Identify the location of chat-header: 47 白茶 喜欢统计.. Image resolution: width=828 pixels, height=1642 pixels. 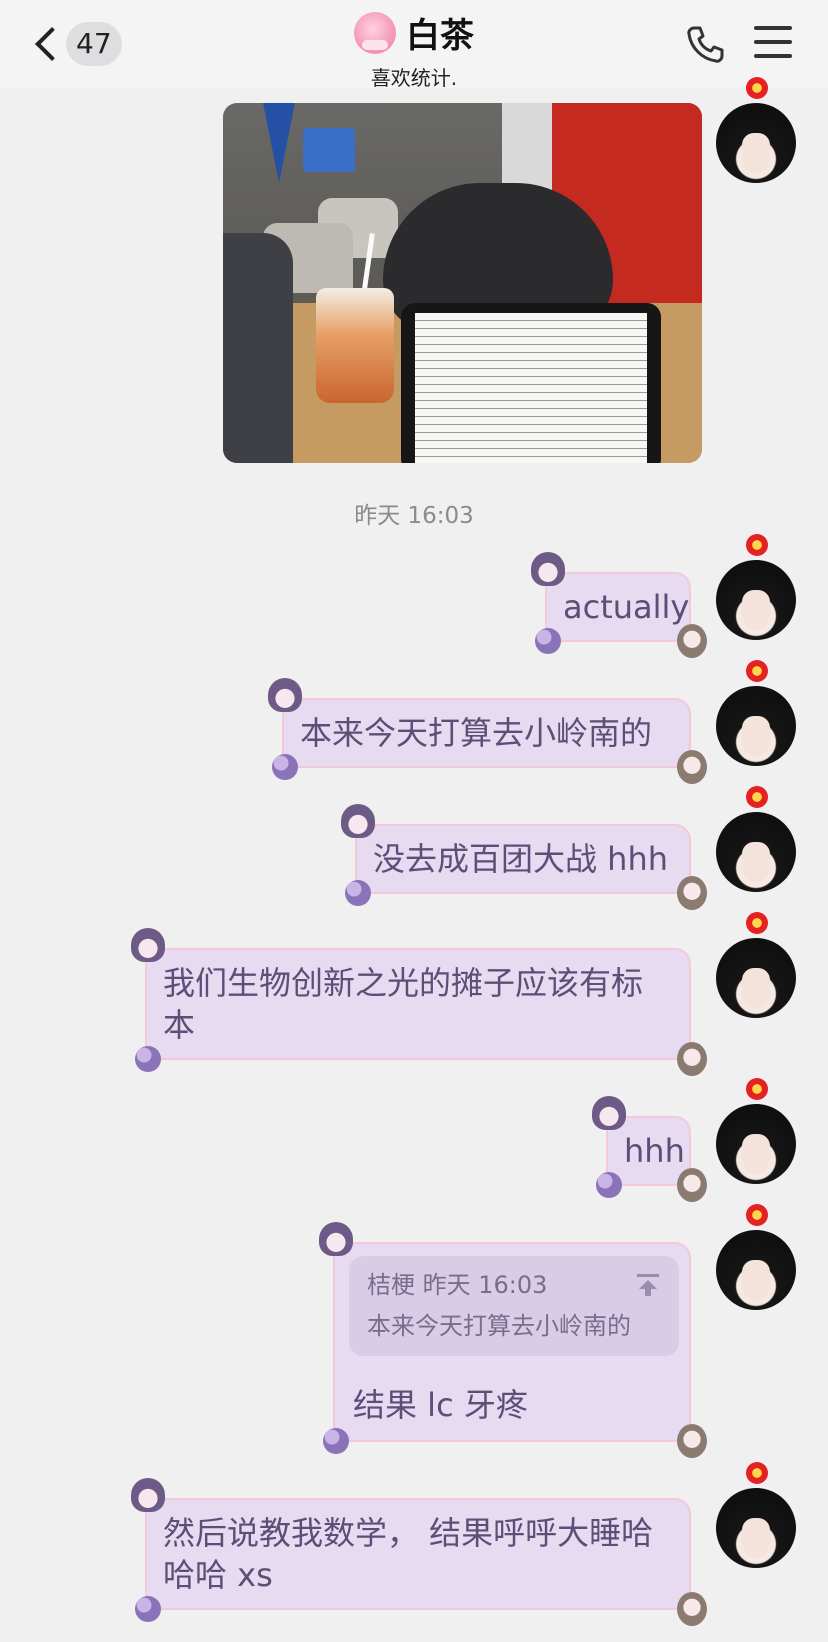
(414, 45).